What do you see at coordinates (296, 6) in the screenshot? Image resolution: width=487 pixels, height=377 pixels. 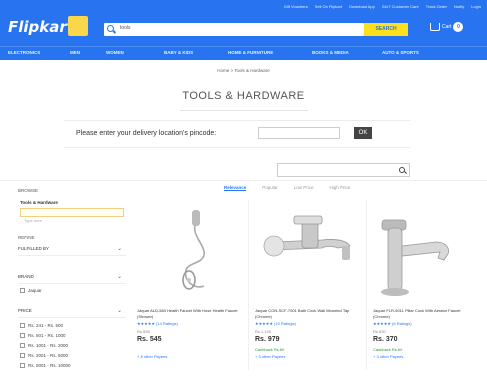 I see `top-link-gift-vouchers: Gift Vouchers` at bounding box center [296, 6].